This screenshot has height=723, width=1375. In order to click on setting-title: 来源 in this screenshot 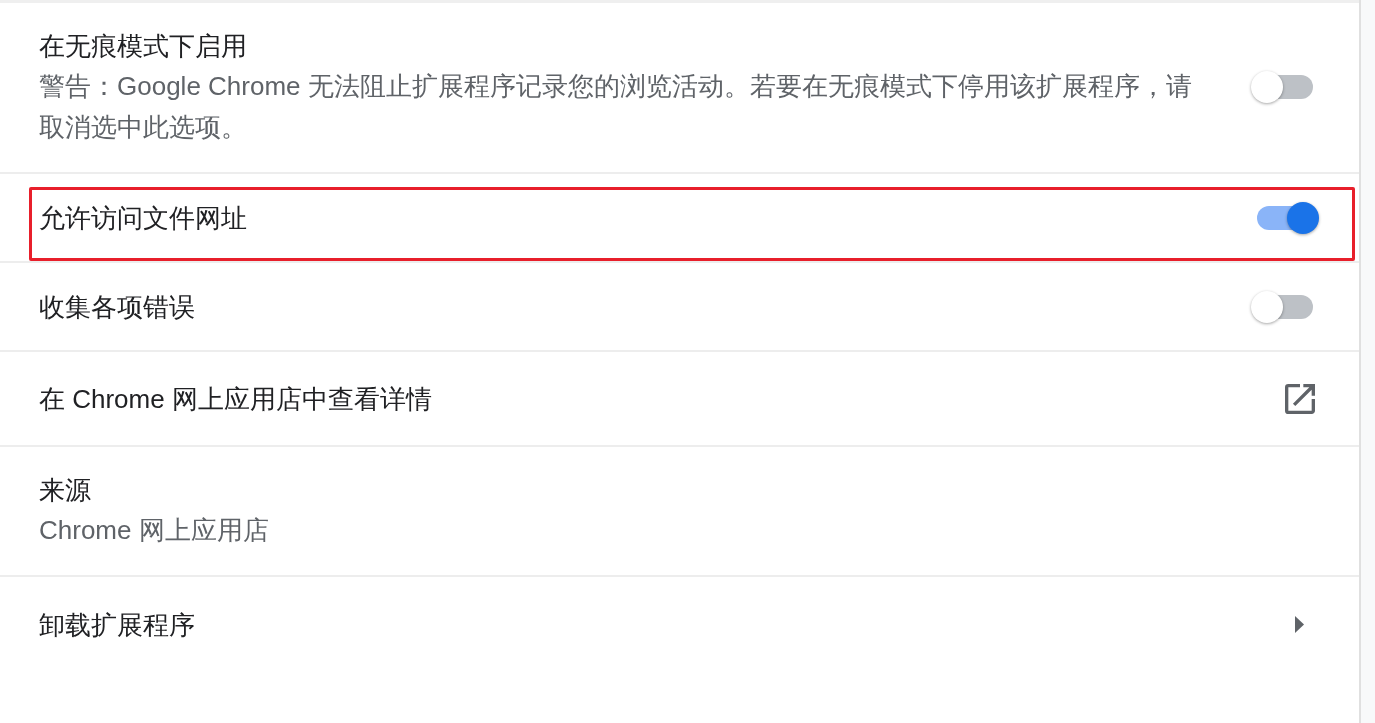, I will do `click(65, 490)`.